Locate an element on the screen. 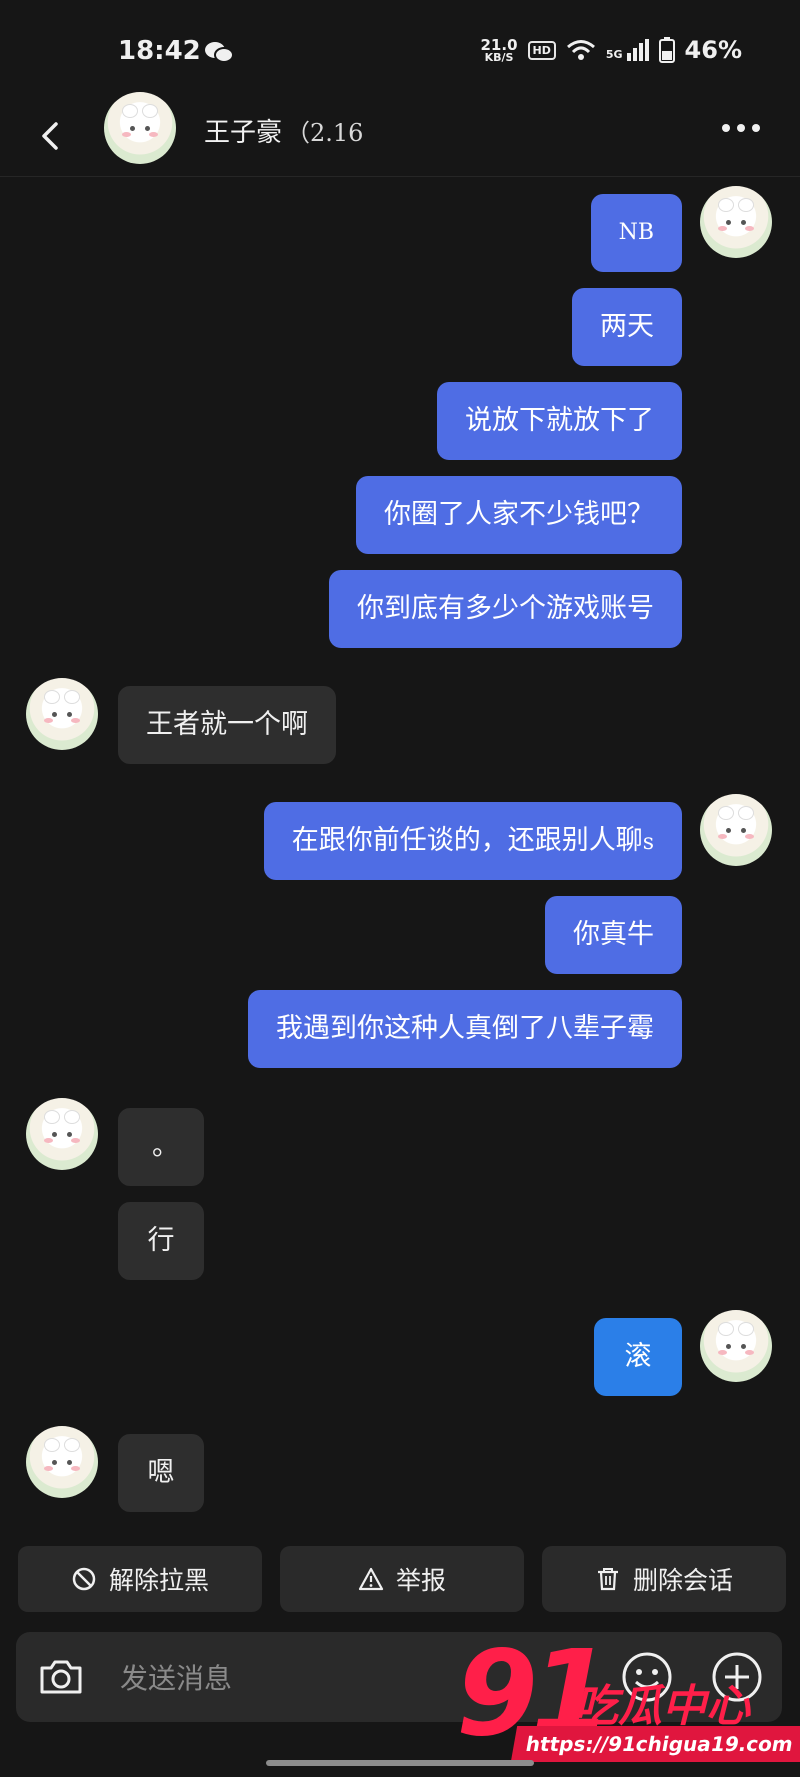  wifi-icon is located at coordinates (580, 50).